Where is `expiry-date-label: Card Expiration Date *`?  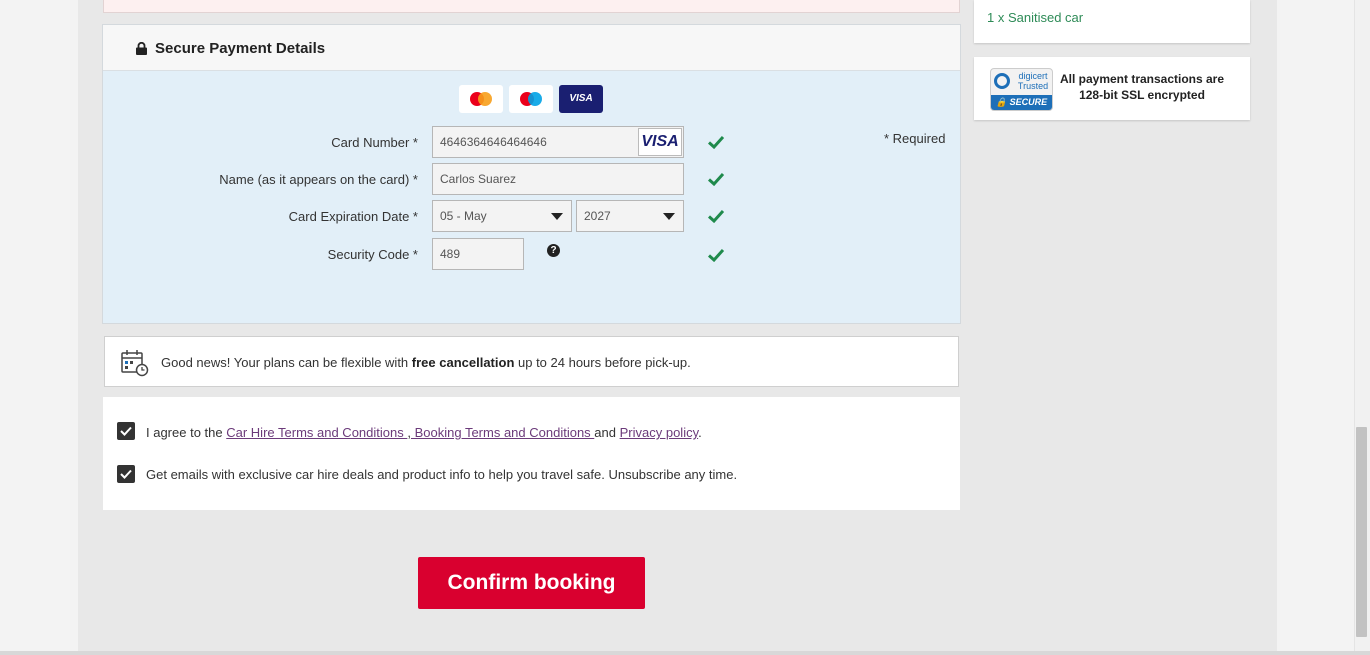 expiry-date-label: Card Expiration Date * is located at coordinates (353, 216).